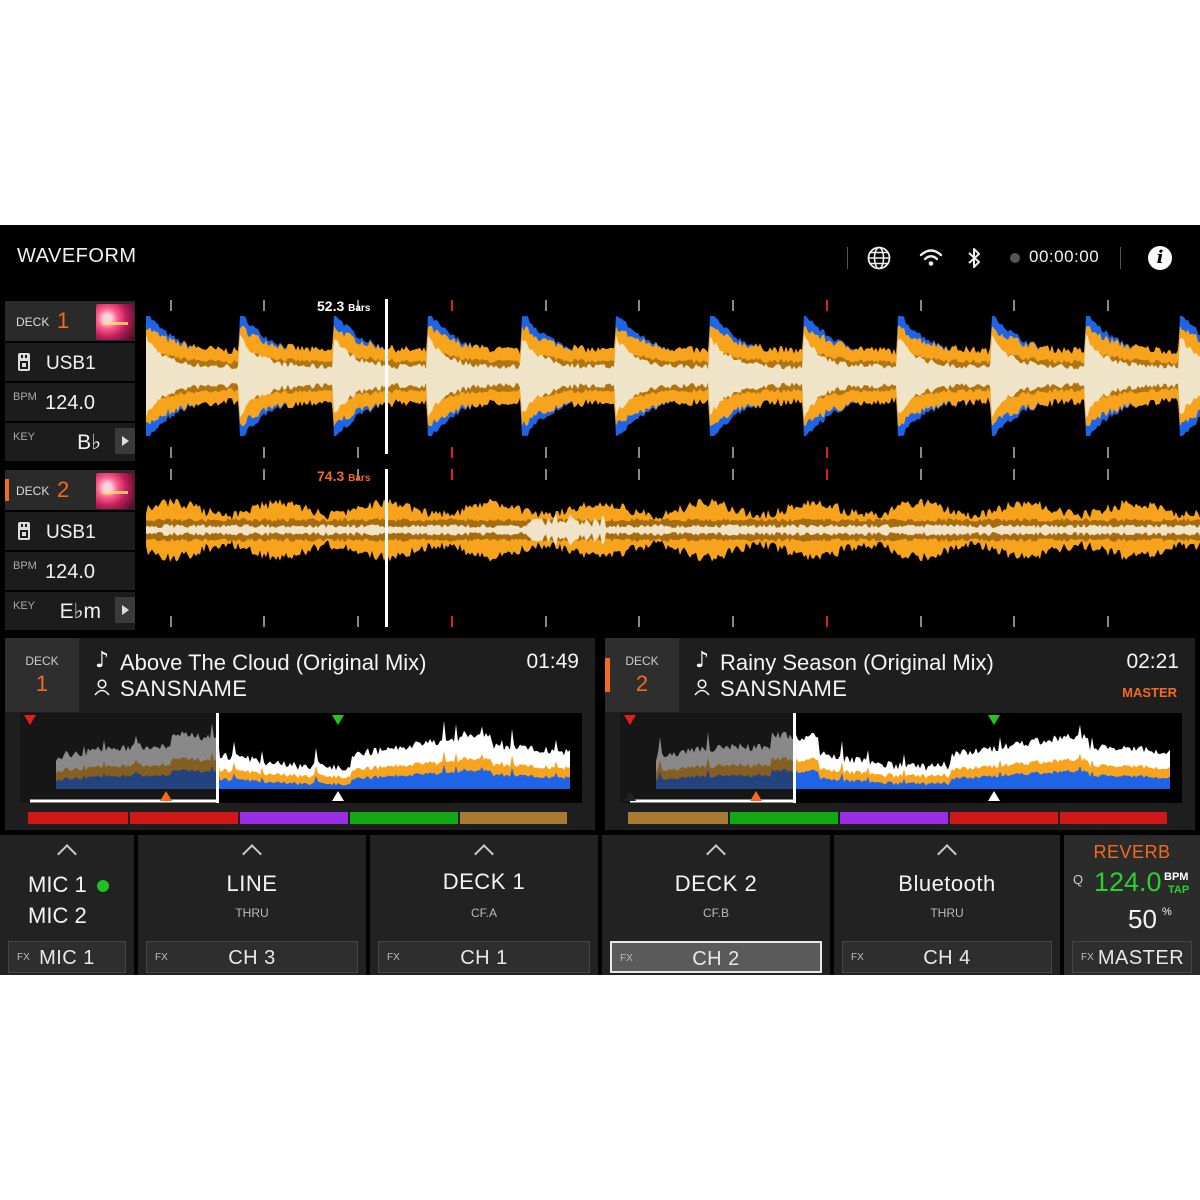  I want to click on deck-label: DECK, so click(33, 491).